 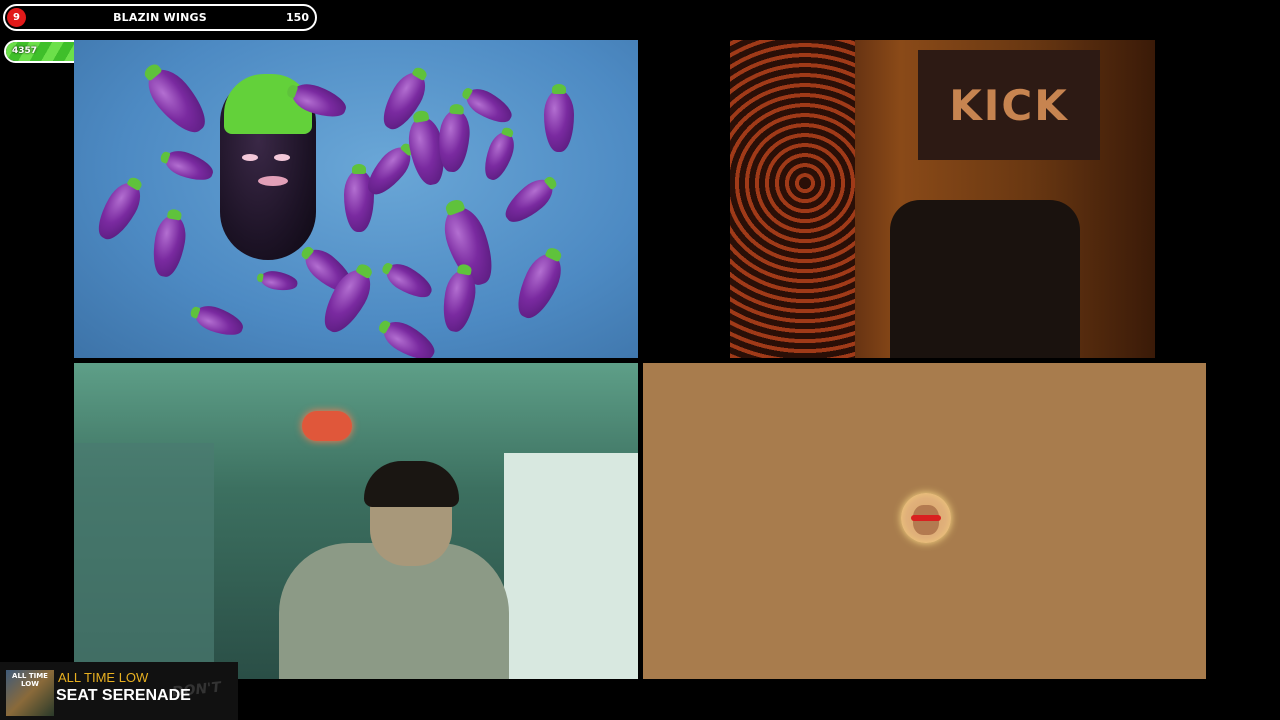 What do you see at coordinates (942, 199) in the screenshot?
I see `video-panel-room-camera: KICK` at bounding box center [942, 199].